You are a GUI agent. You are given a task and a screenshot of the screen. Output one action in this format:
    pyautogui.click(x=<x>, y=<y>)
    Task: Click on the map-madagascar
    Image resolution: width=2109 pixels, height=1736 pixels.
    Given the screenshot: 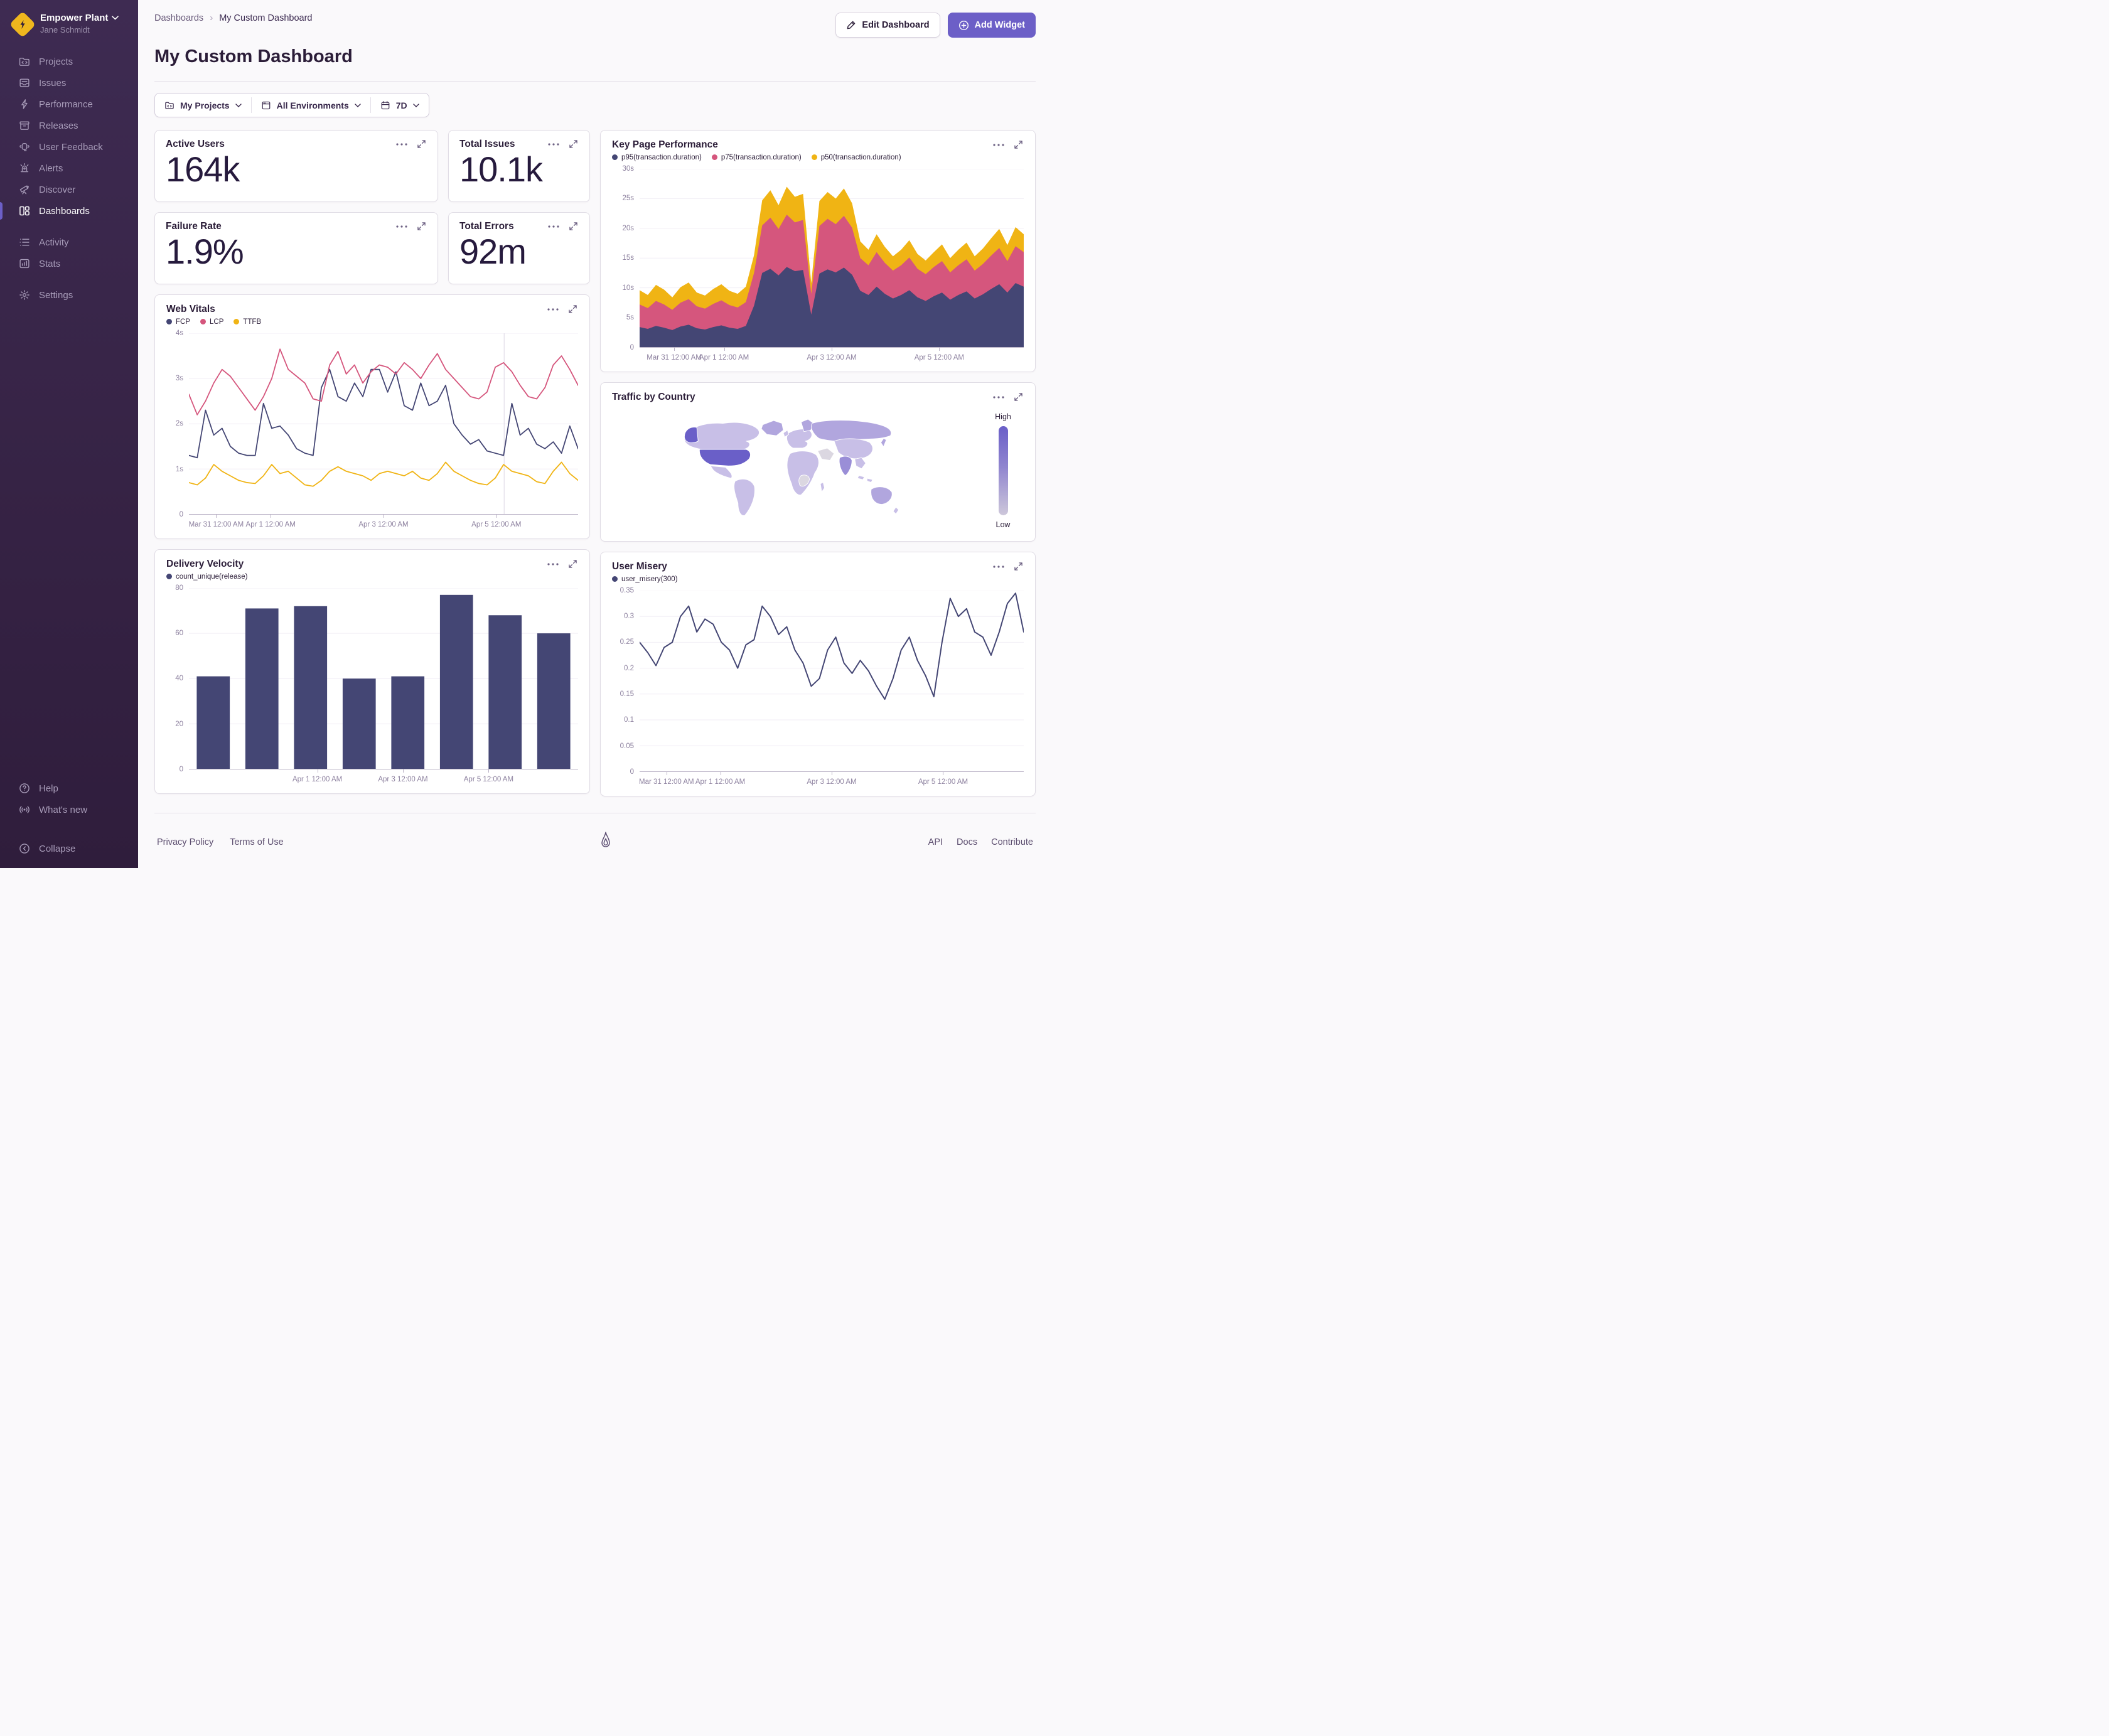 What is the action you would take?
    pyautogui.click(x=822, y=487)
    